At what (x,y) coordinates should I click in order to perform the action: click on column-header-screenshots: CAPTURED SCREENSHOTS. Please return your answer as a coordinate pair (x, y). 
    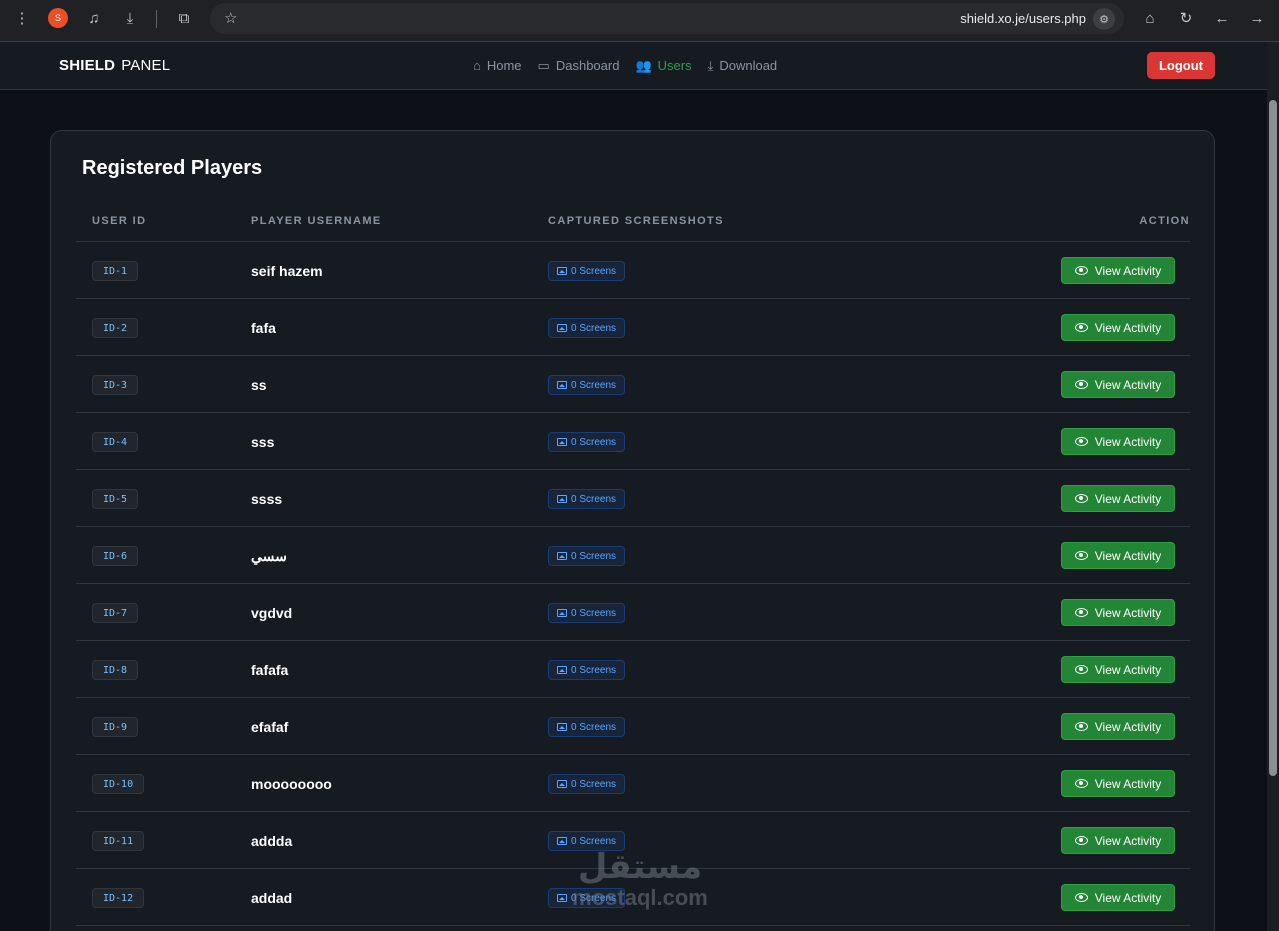
    Looking at the image, I should click on (636, 221).